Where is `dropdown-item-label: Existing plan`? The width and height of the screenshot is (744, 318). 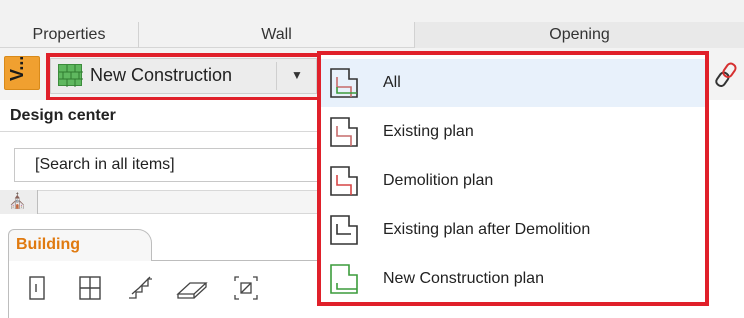
dropdown-item-label: Existing plan is located at coordinates (428, 131).